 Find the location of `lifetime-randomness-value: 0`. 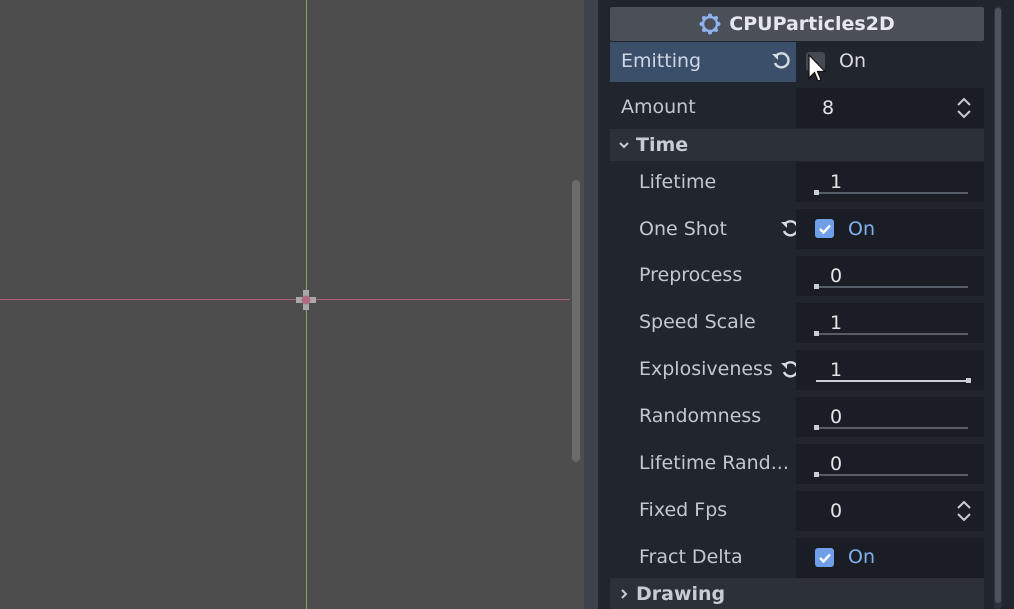

lifetime-randomness-value: 0 is located at coordinates (836, 464).